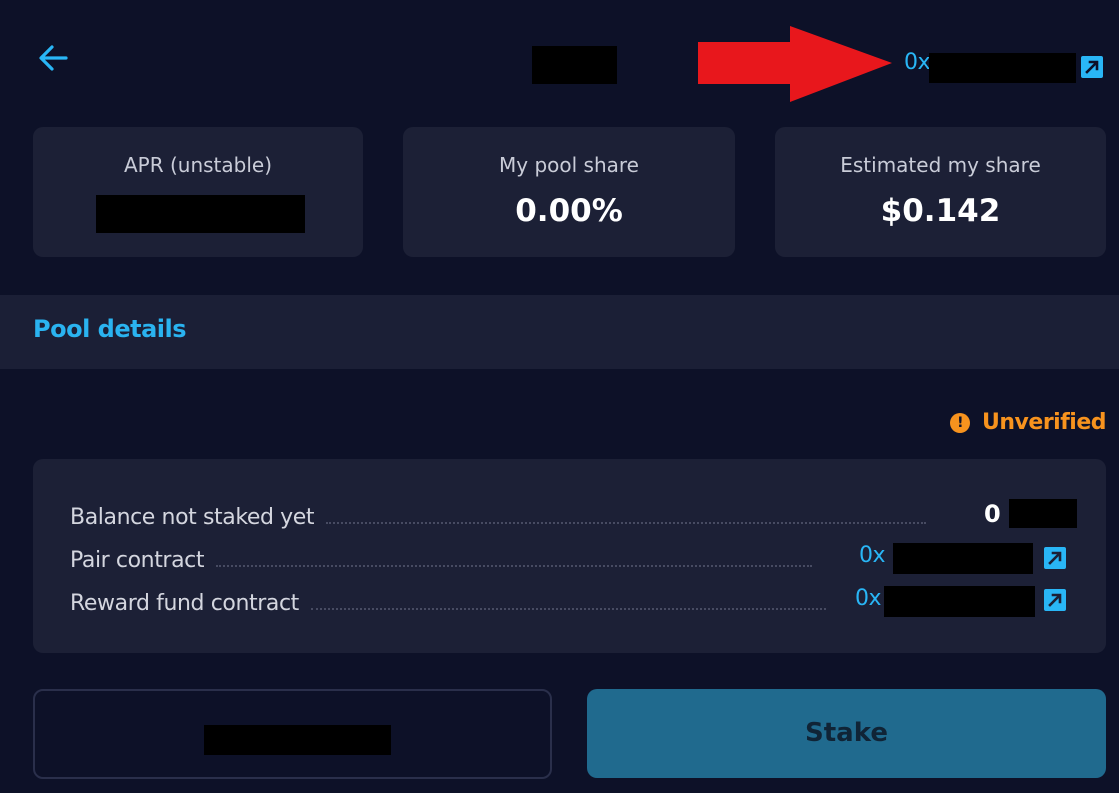 The image size is (1119, 793). Describe the element at coordinates (917, 62) in the screenshot. I see `contract-address-link: 0x` at that location.